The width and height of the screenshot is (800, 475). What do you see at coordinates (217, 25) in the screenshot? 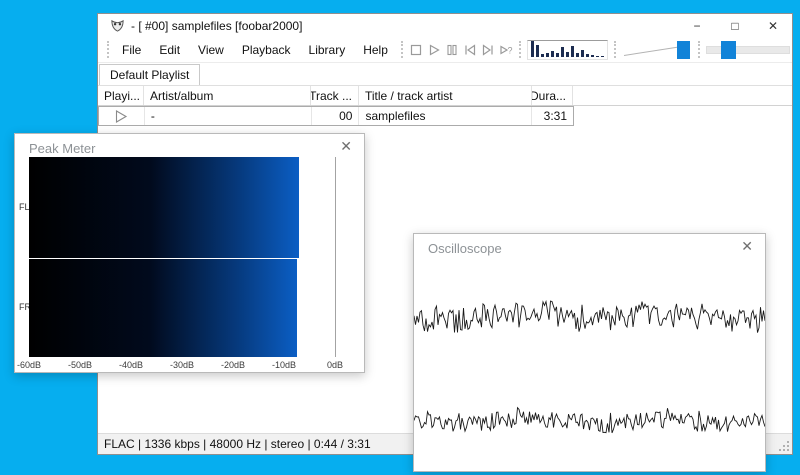
I see `window-title: - [ #00] samplefiles [foobar2000]` at bounding box center [217, 25].